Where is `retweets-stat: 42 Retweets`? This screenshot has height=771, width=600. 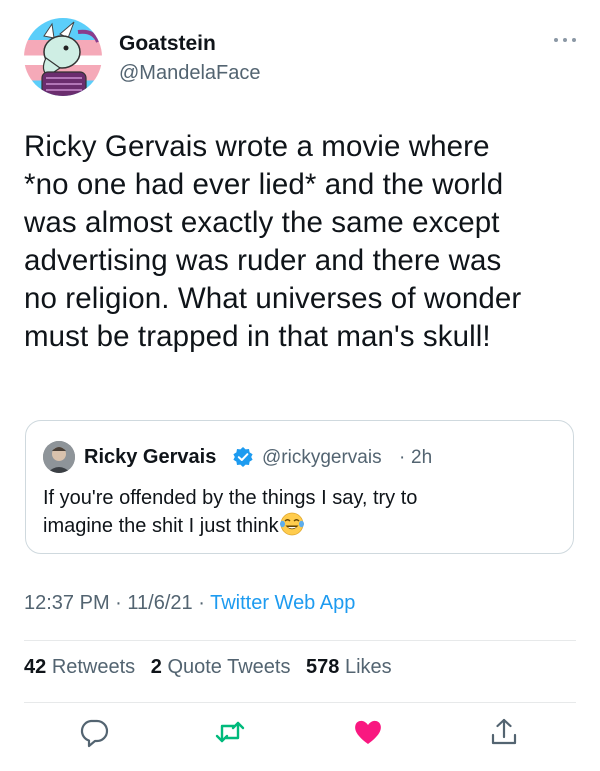 retweets-stat: 42 Retweets is located at coordinates (79, 667).